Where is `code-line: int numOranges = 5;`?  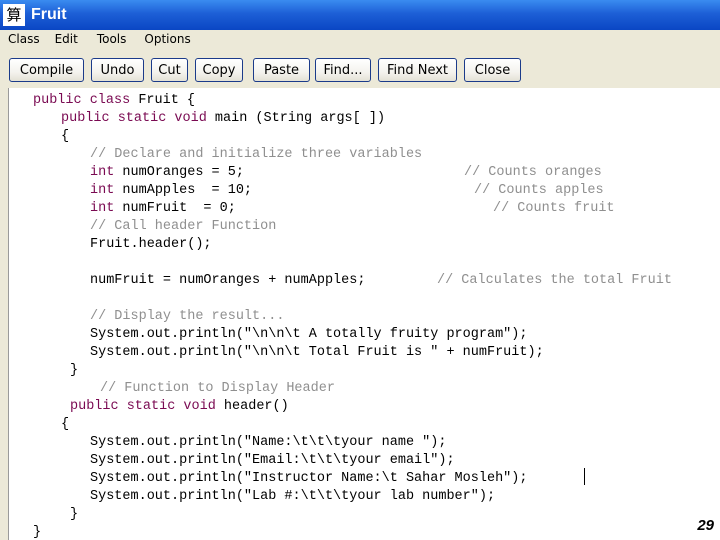
code-line: int numOranges = 5; is located at coordinates (167, 173).